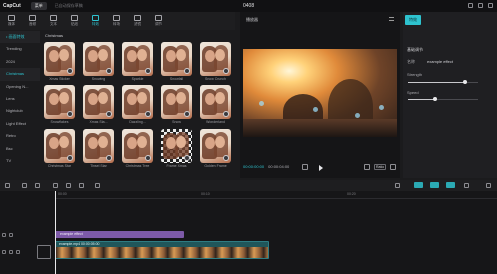 The height and width of the screenshot is (274, 497). What do you see at coordinates (488, 185) in the screenshot?
I see `zoom-in-icon` at bounding box center [488, 185].